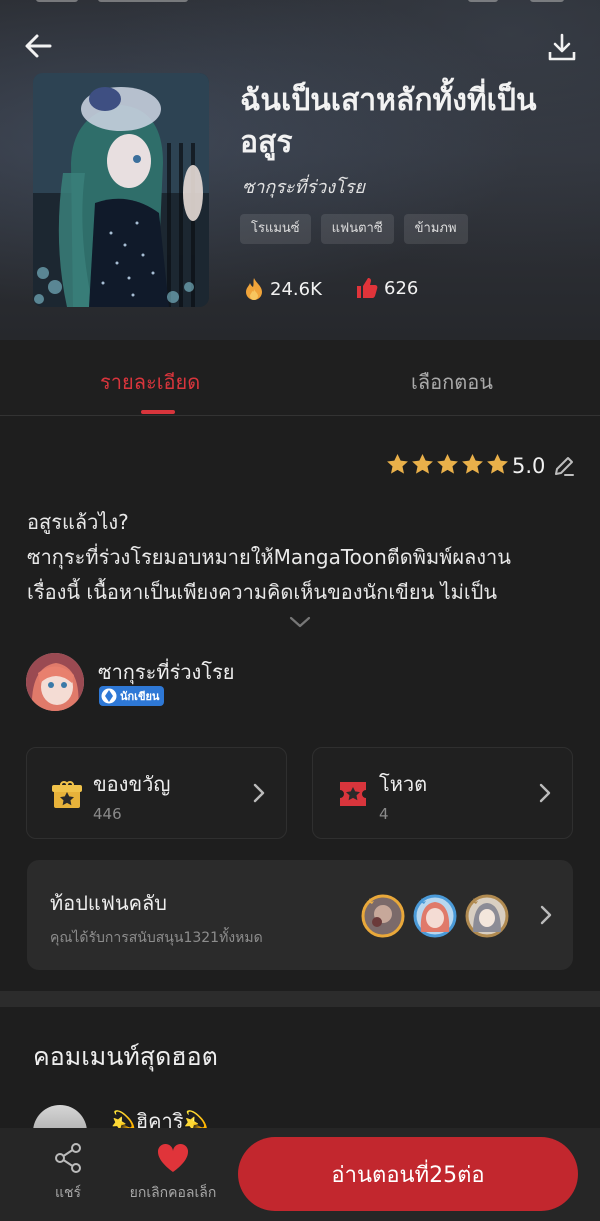  I want to click on hot-comments-title: คอมเมนท์สุดฮอต, so click(125, 1056).